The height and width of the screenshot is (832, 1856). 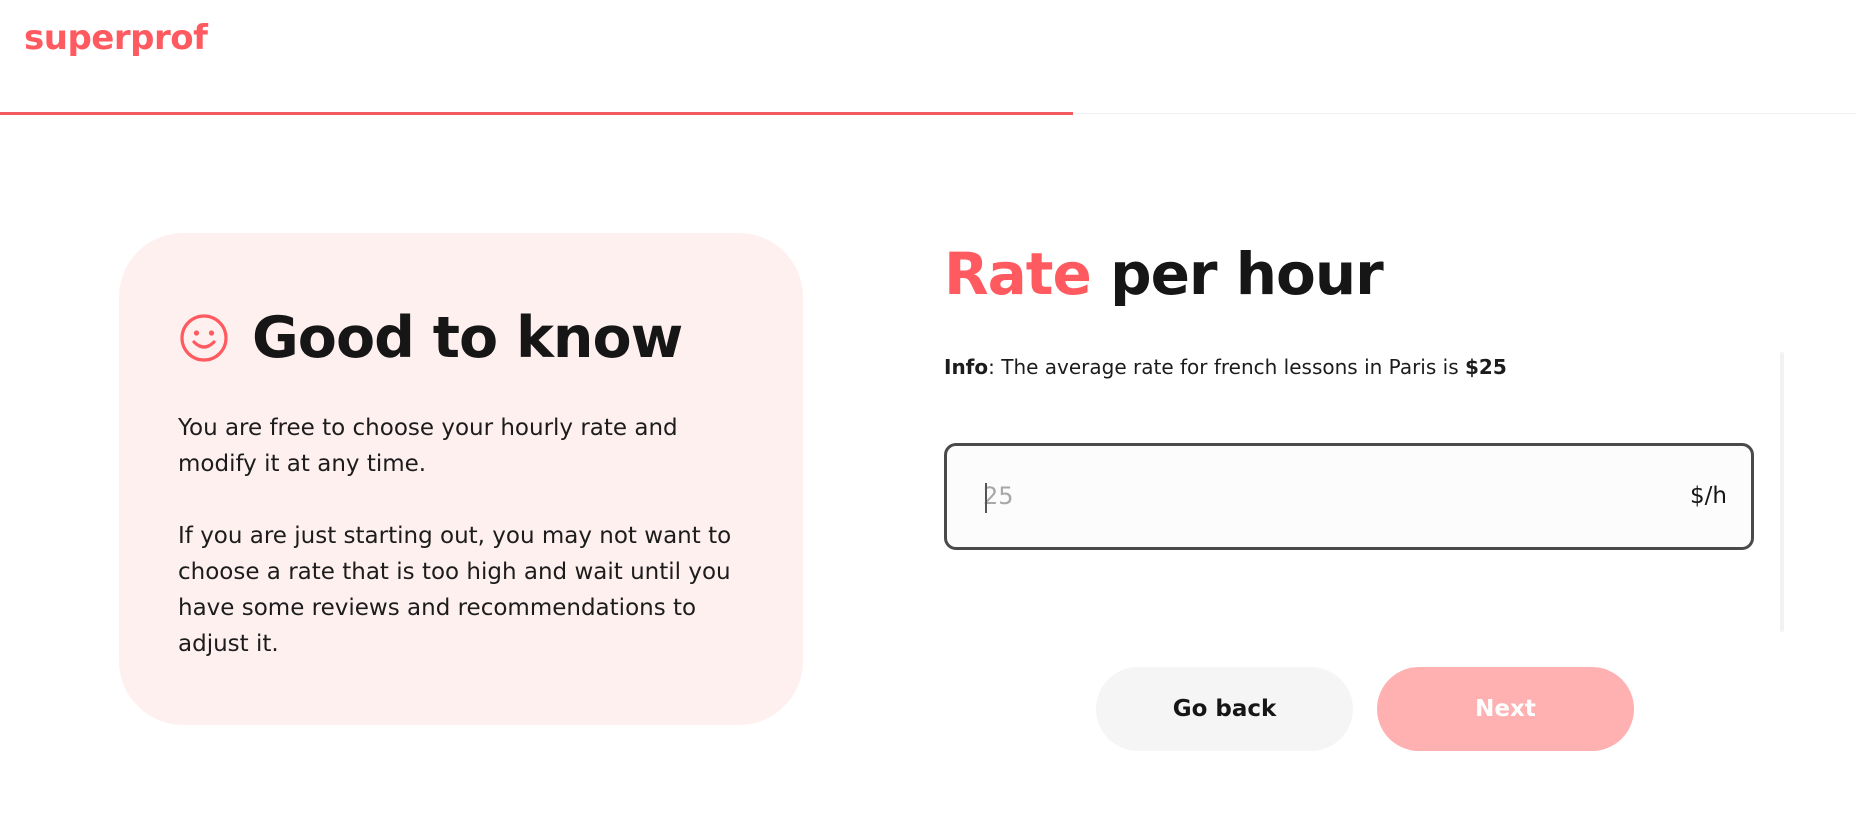 What do you see at coordinates (116, 38) in the screenshot?
I see `superprof-logo: superprof` at bounding box center [116, 38].